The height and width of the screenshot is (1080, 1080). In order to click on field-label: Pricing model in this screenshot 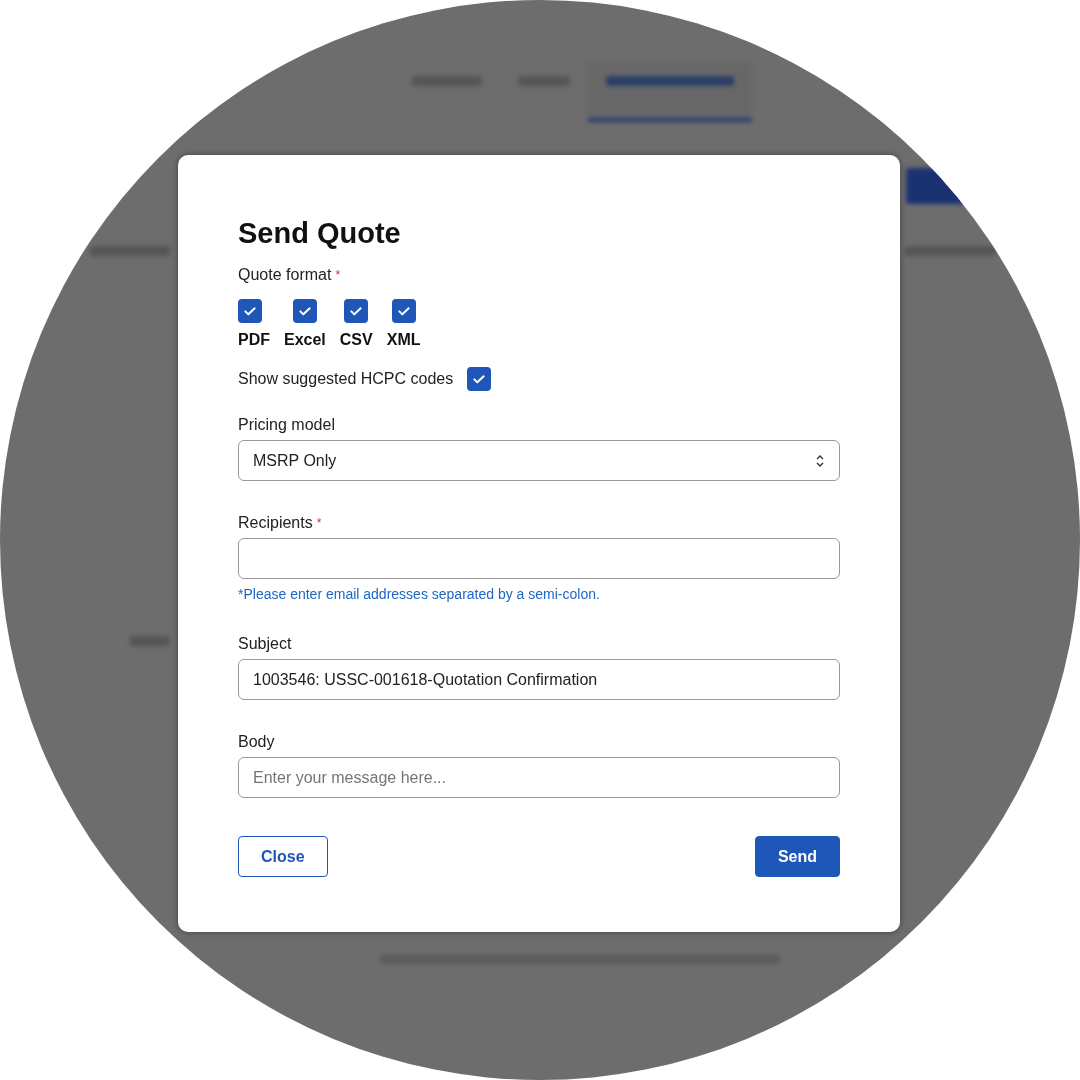, I will do `click(287, 425)`.